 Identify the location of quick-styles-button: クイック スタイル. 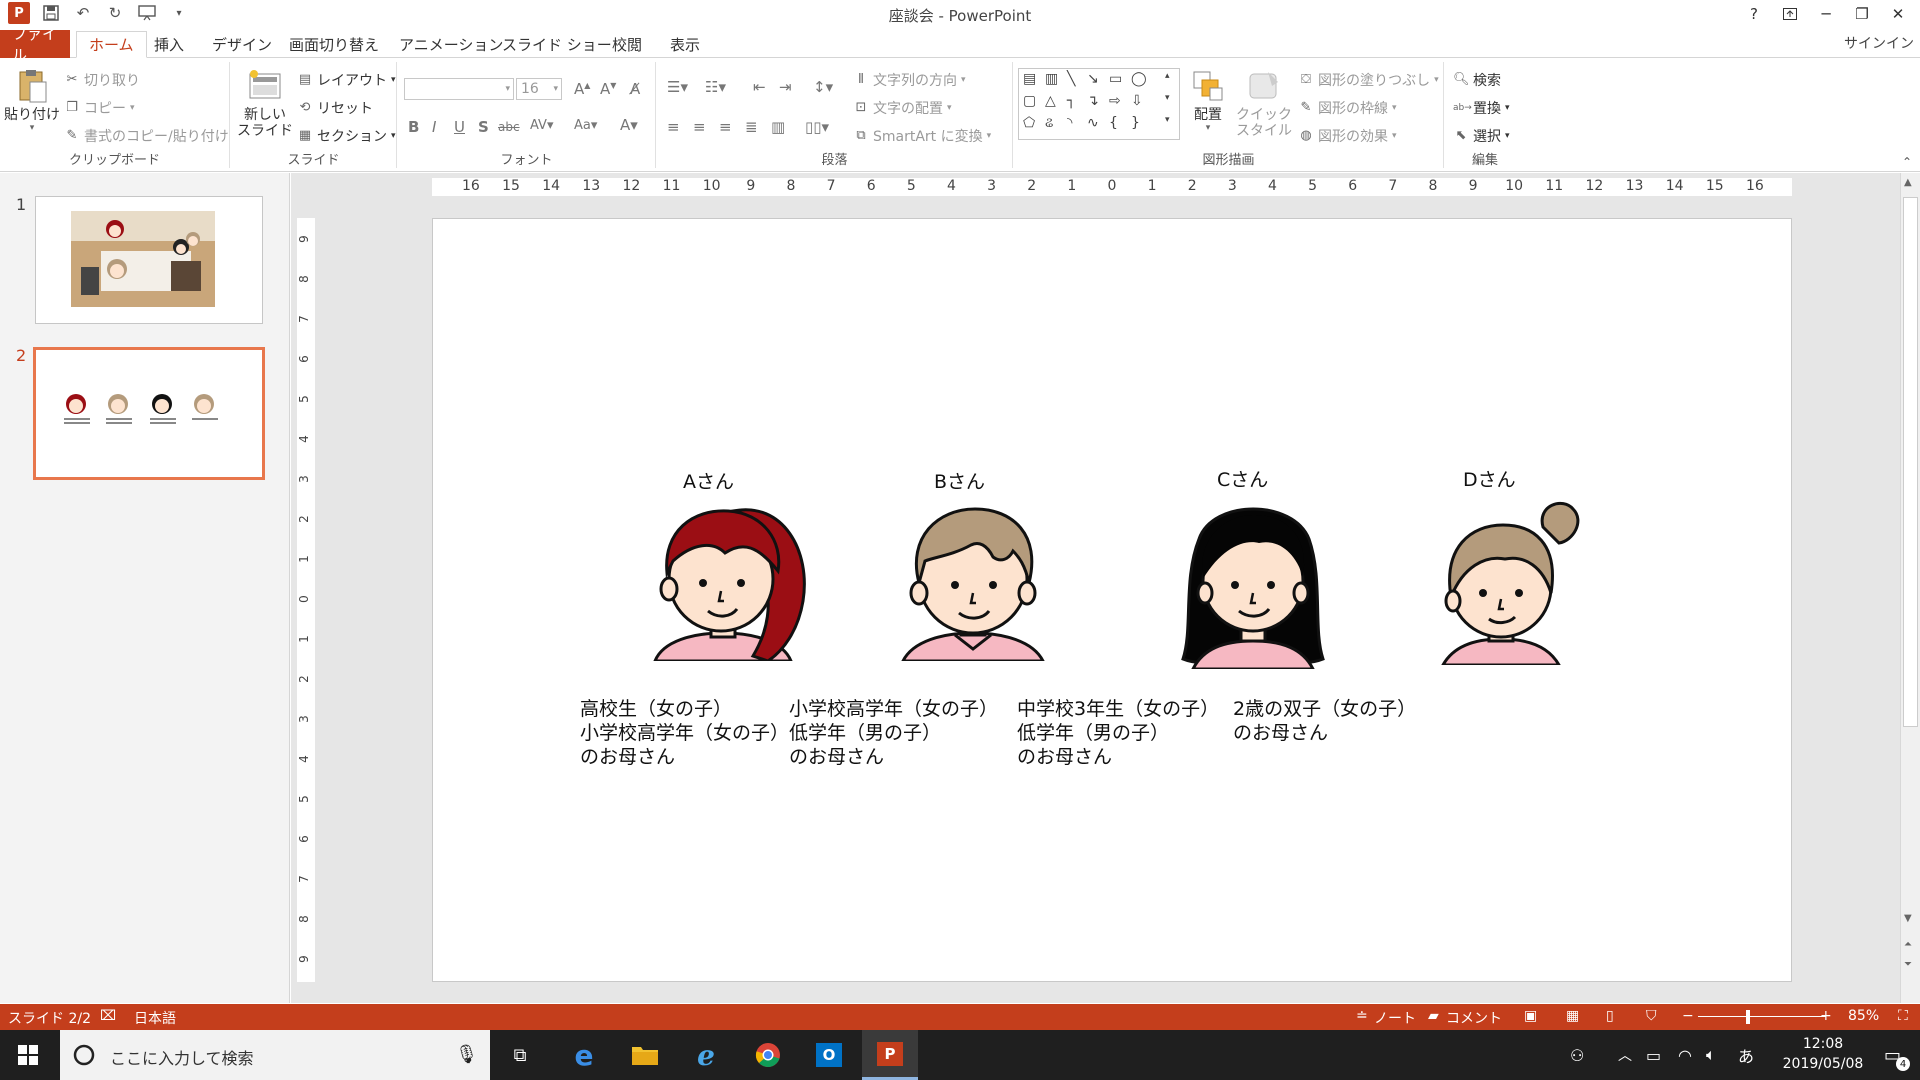
(1264, 103).